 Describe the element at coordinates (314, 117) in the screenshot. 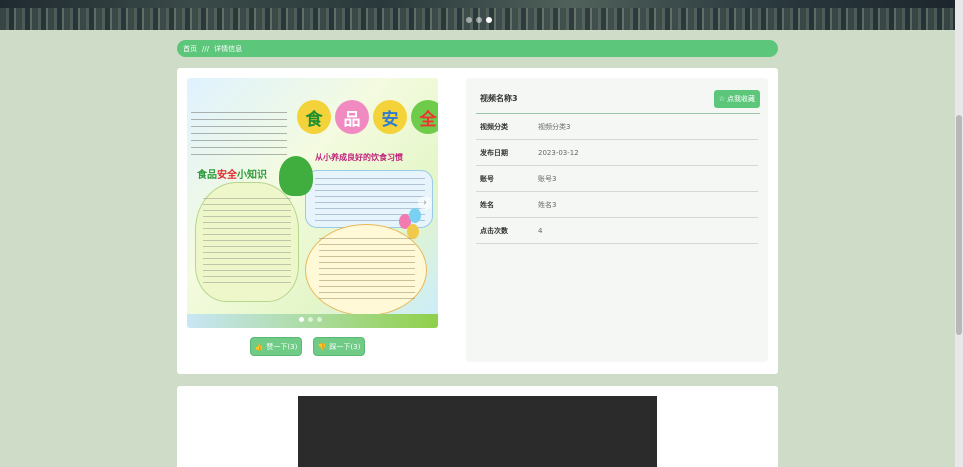

I see `poster-title-char: 食` at that location.